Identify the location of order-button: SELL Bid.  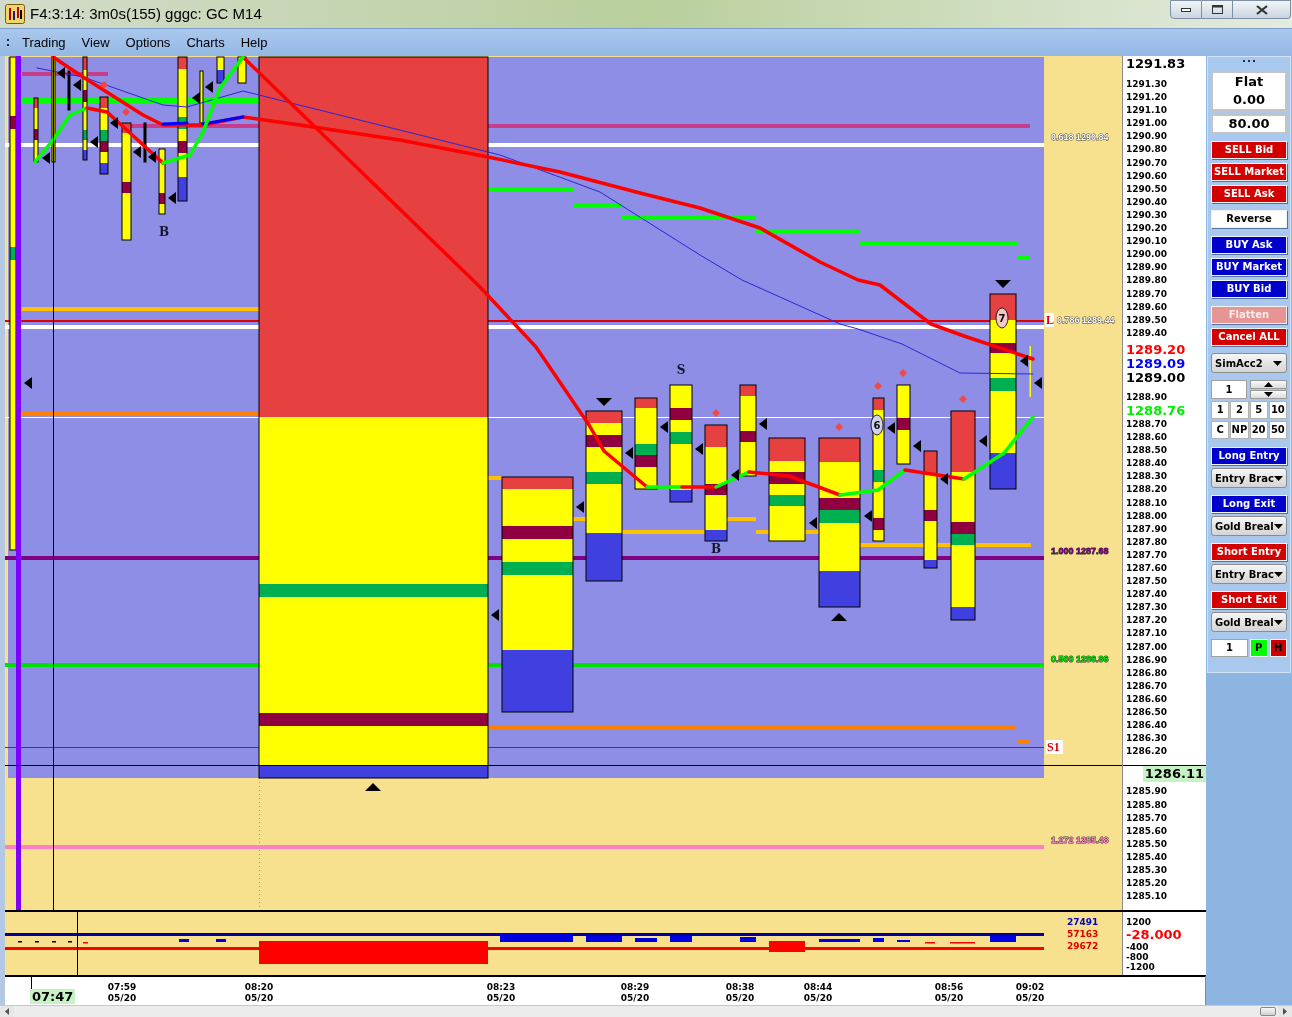
(1249, 150).